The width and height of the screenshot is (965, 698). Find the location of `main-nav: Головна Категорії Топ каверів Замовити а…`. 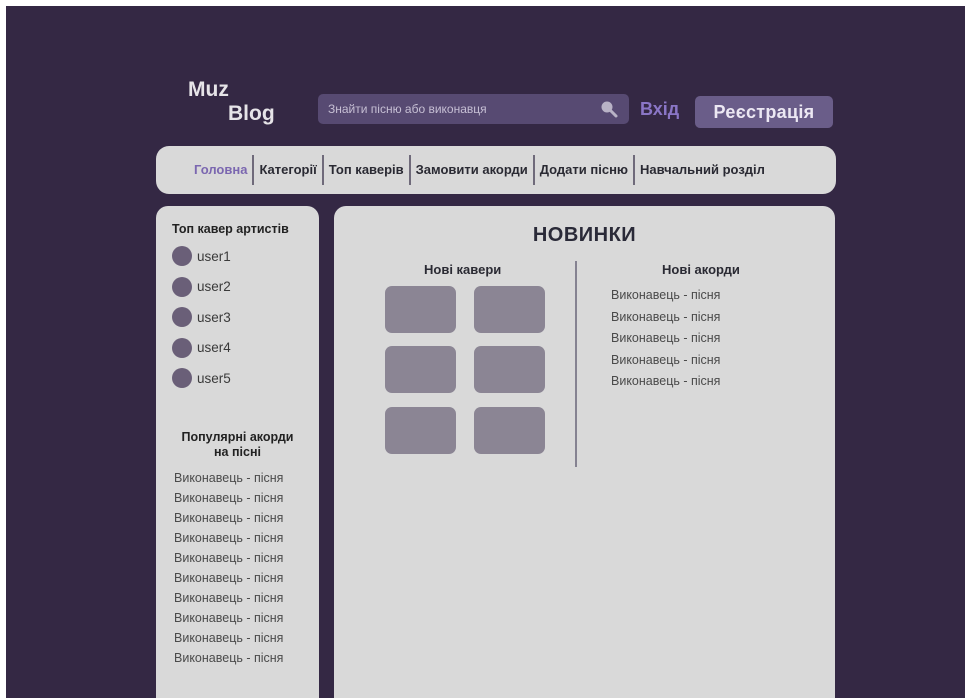

main-nav: Головна Категорії Топ каверів Замовити а… is located at coordinates (496, 170).